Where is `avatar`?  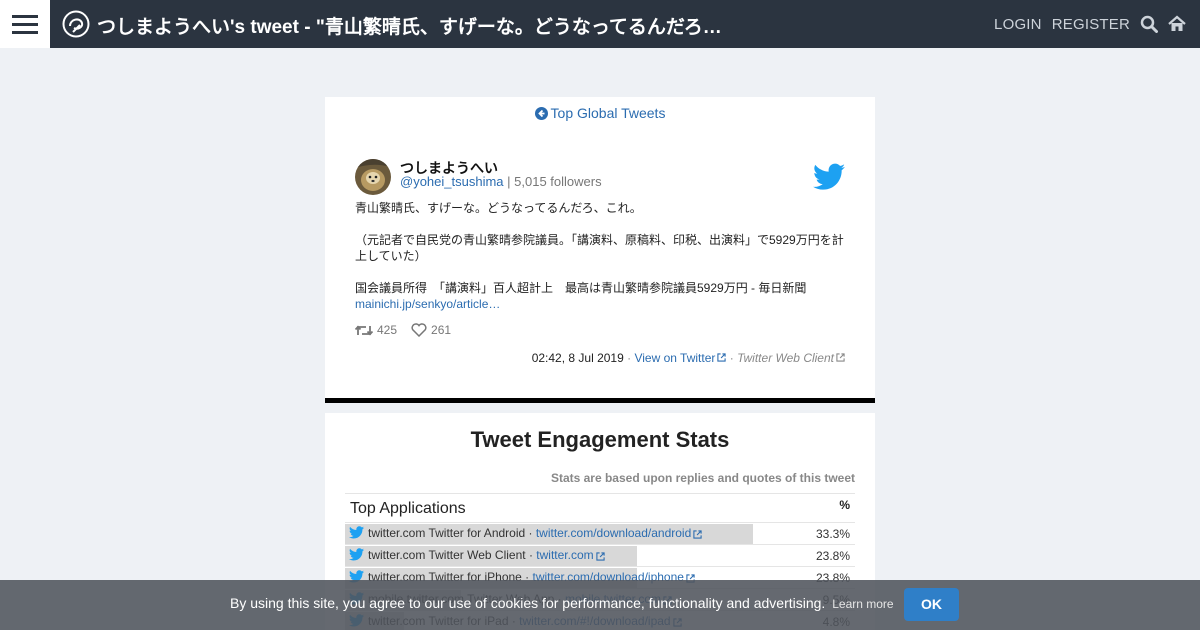
avatar is located at coordinates (373, 177).